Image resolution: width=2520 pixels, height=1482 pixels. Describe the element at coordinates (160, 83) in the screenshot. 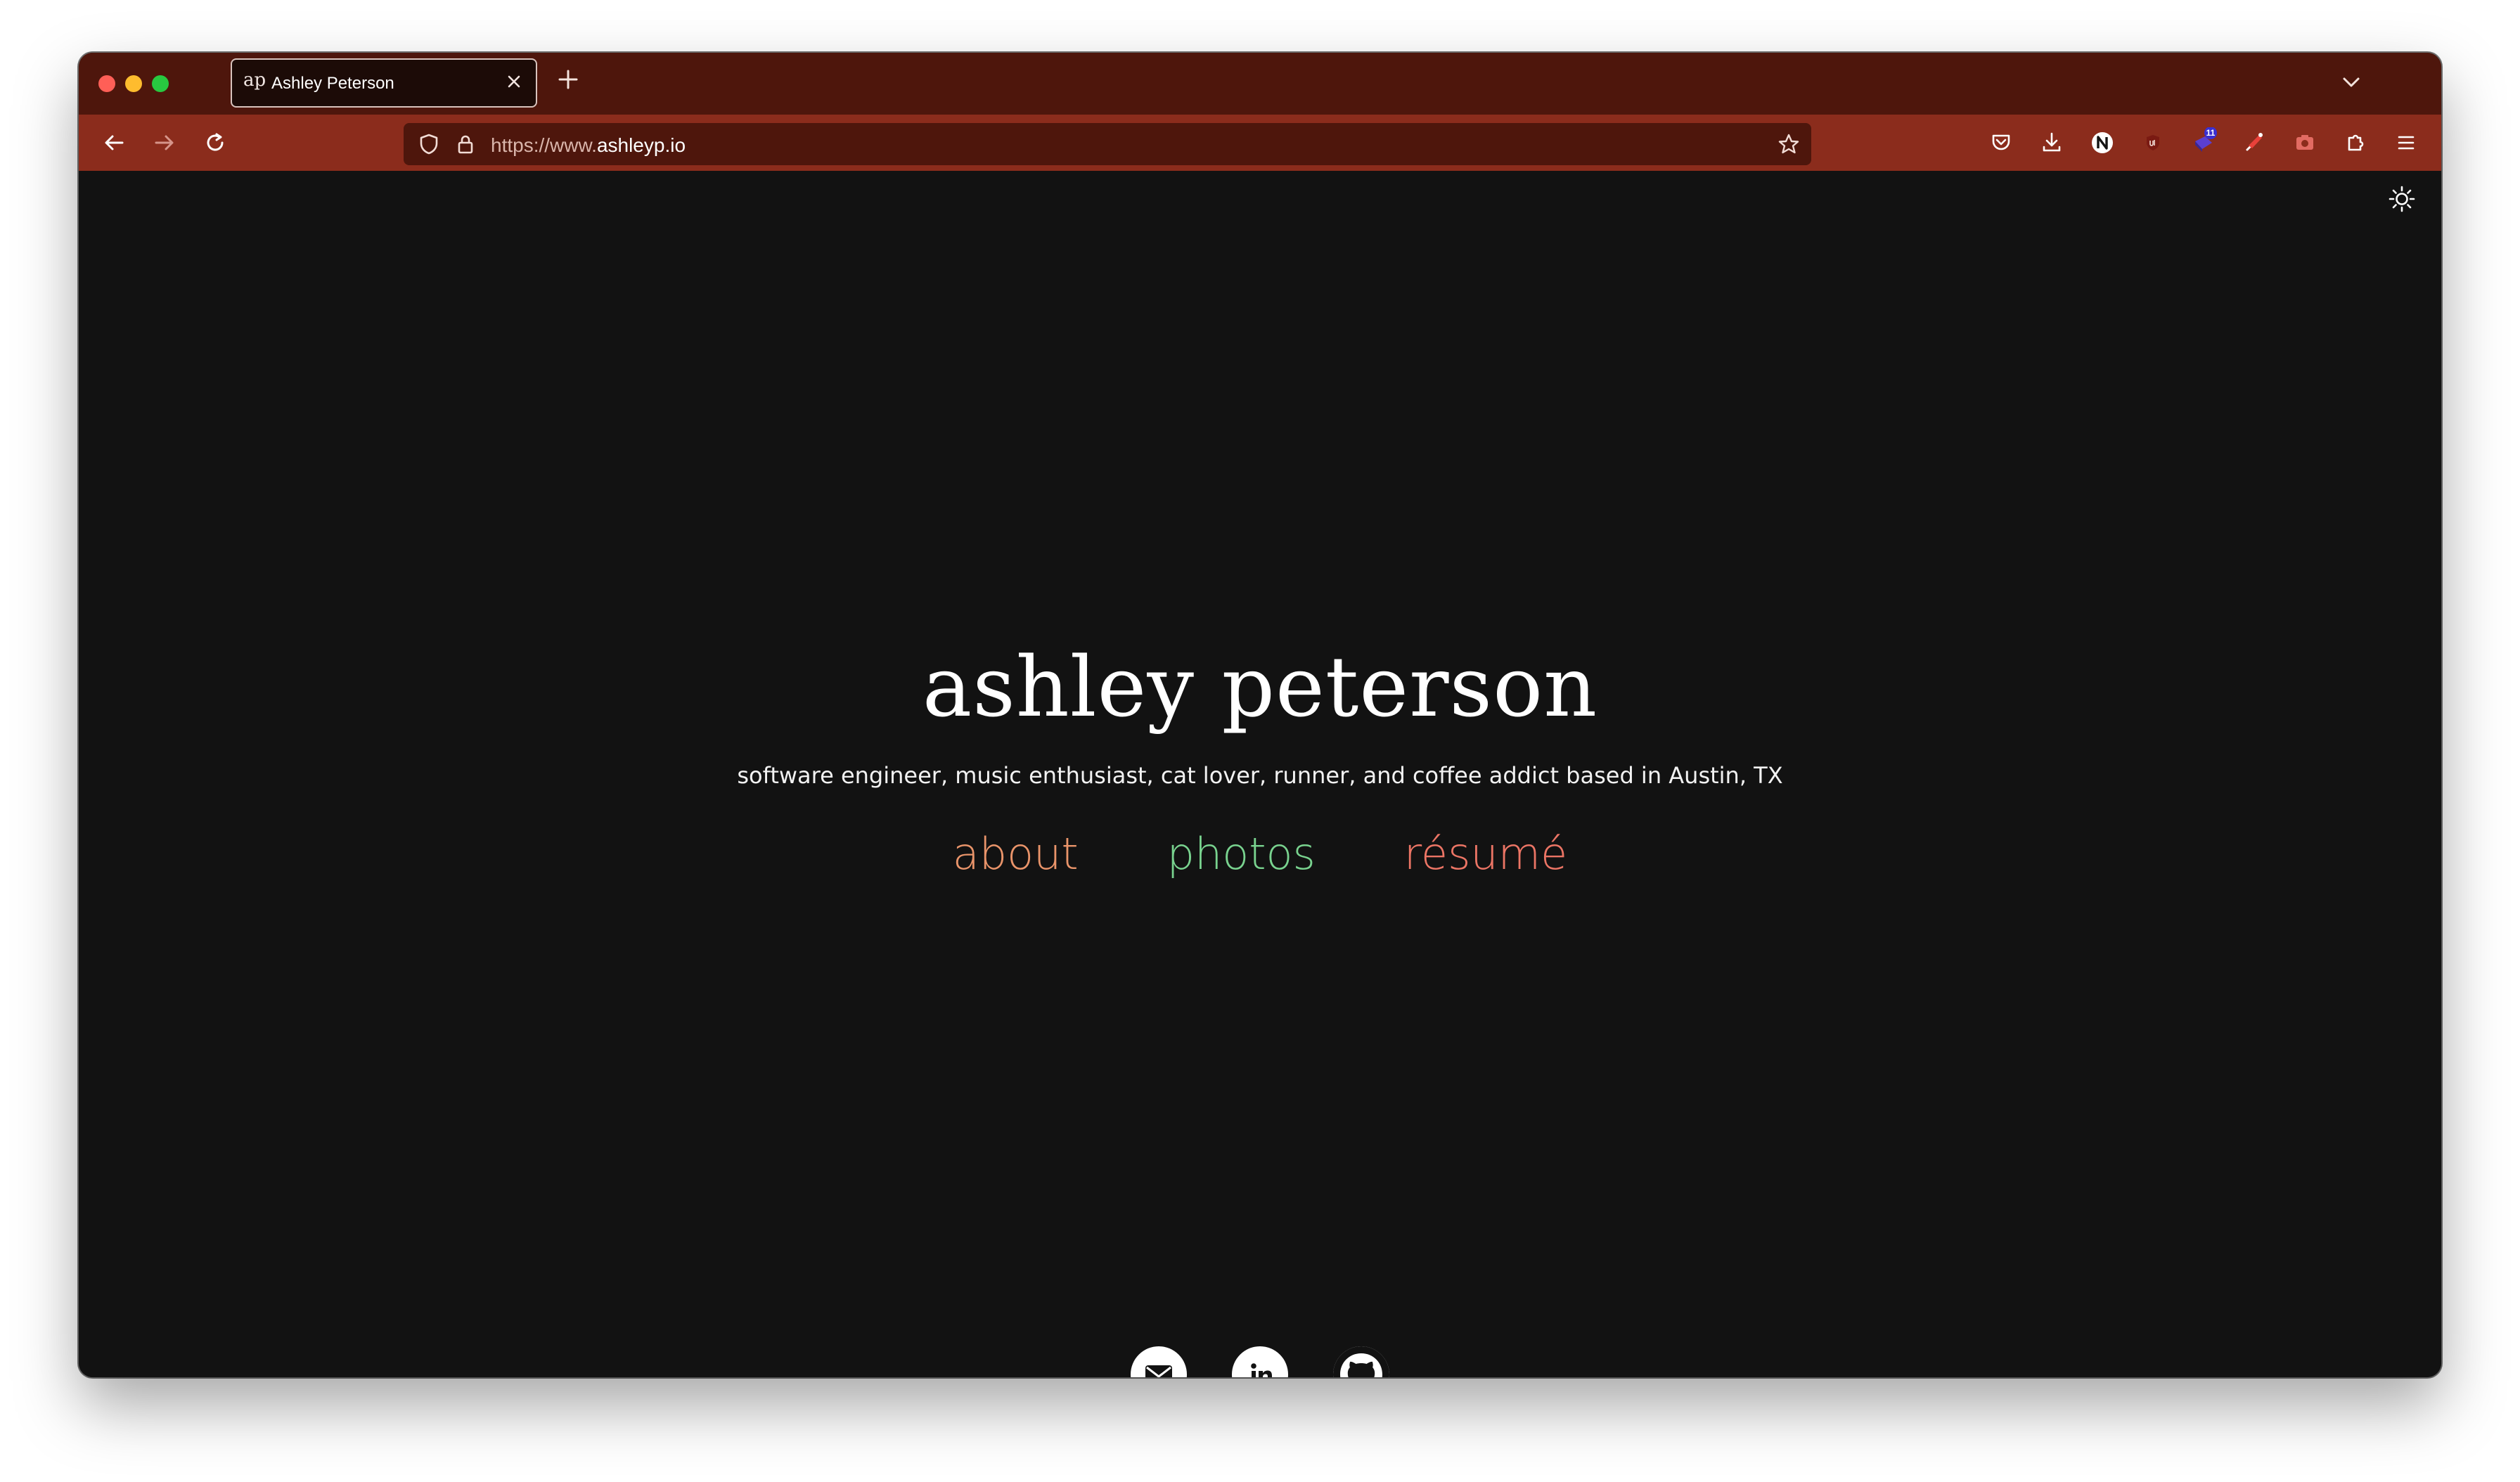

I see `zoom-window-button` at that location.